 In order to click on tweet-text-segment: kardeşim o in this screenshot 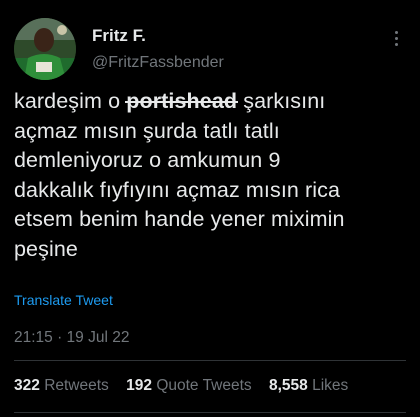, I will do `click(70, 101)`.